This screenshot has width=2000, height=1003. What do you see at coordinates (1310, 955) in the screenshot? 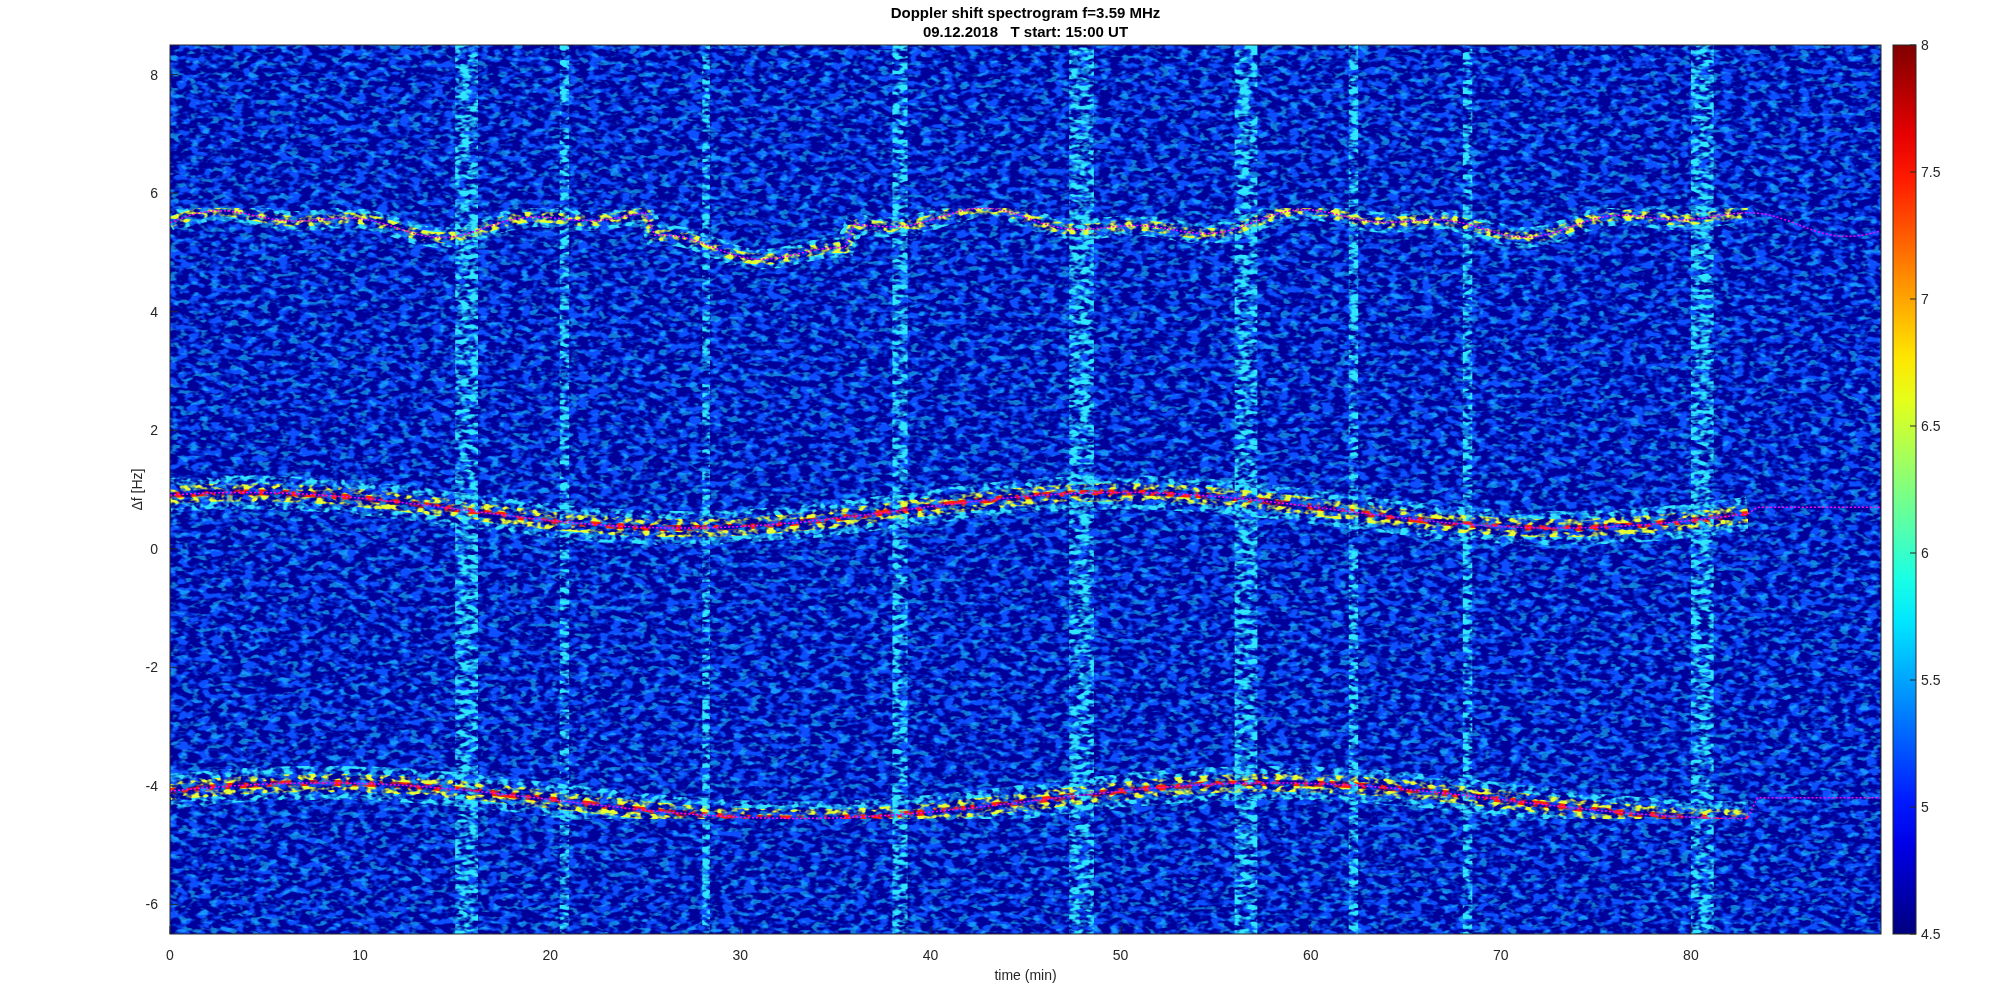
I see `x-tick-label: 60` at bounding box center [1310, 955].